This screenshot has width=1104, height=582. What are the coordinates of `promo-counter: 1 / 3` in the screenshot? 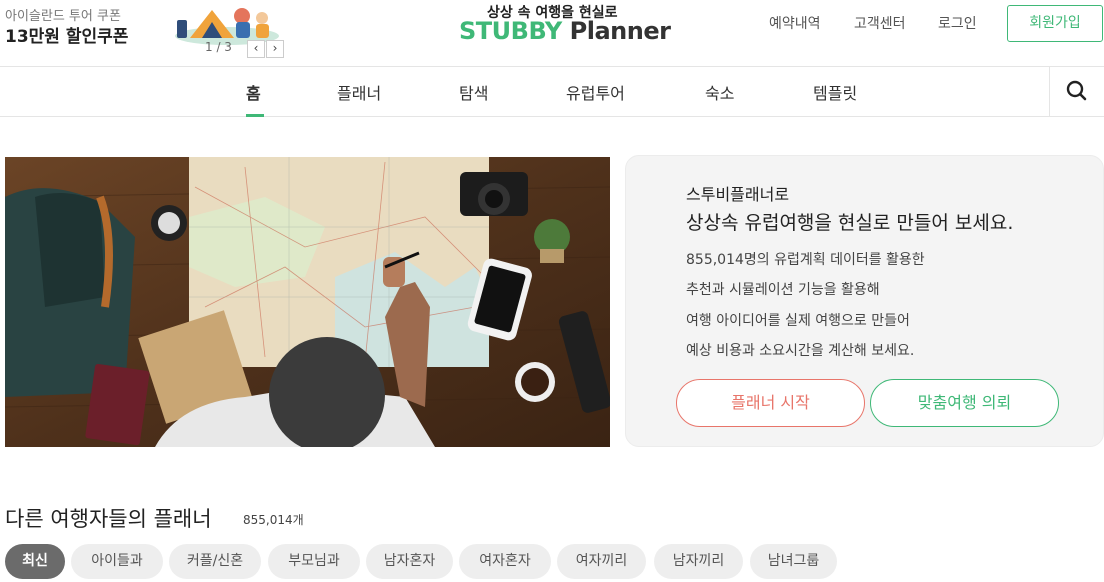 It's located at (218, 47).